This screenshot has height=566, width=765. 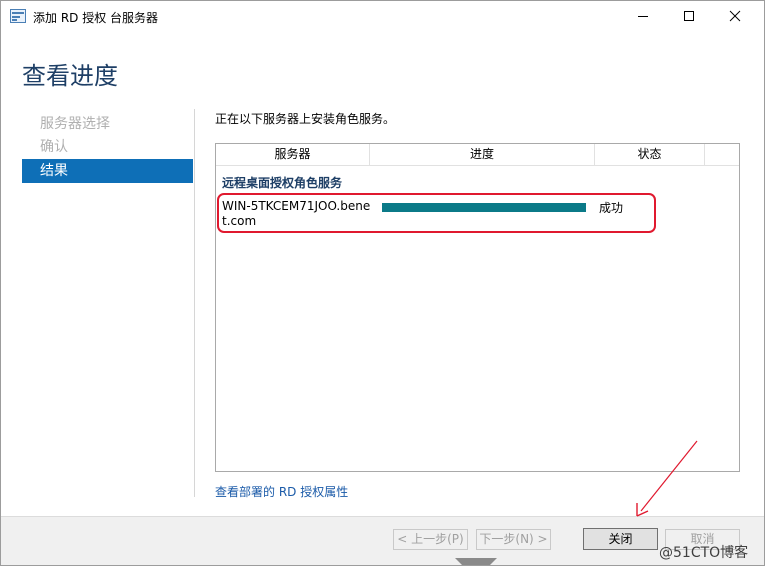 What do you see at coordinates (281, 491) in the screenshot?
I see `view-properties-link: 查看部署的 RD 授权属性` at bounding box center [281, 491].